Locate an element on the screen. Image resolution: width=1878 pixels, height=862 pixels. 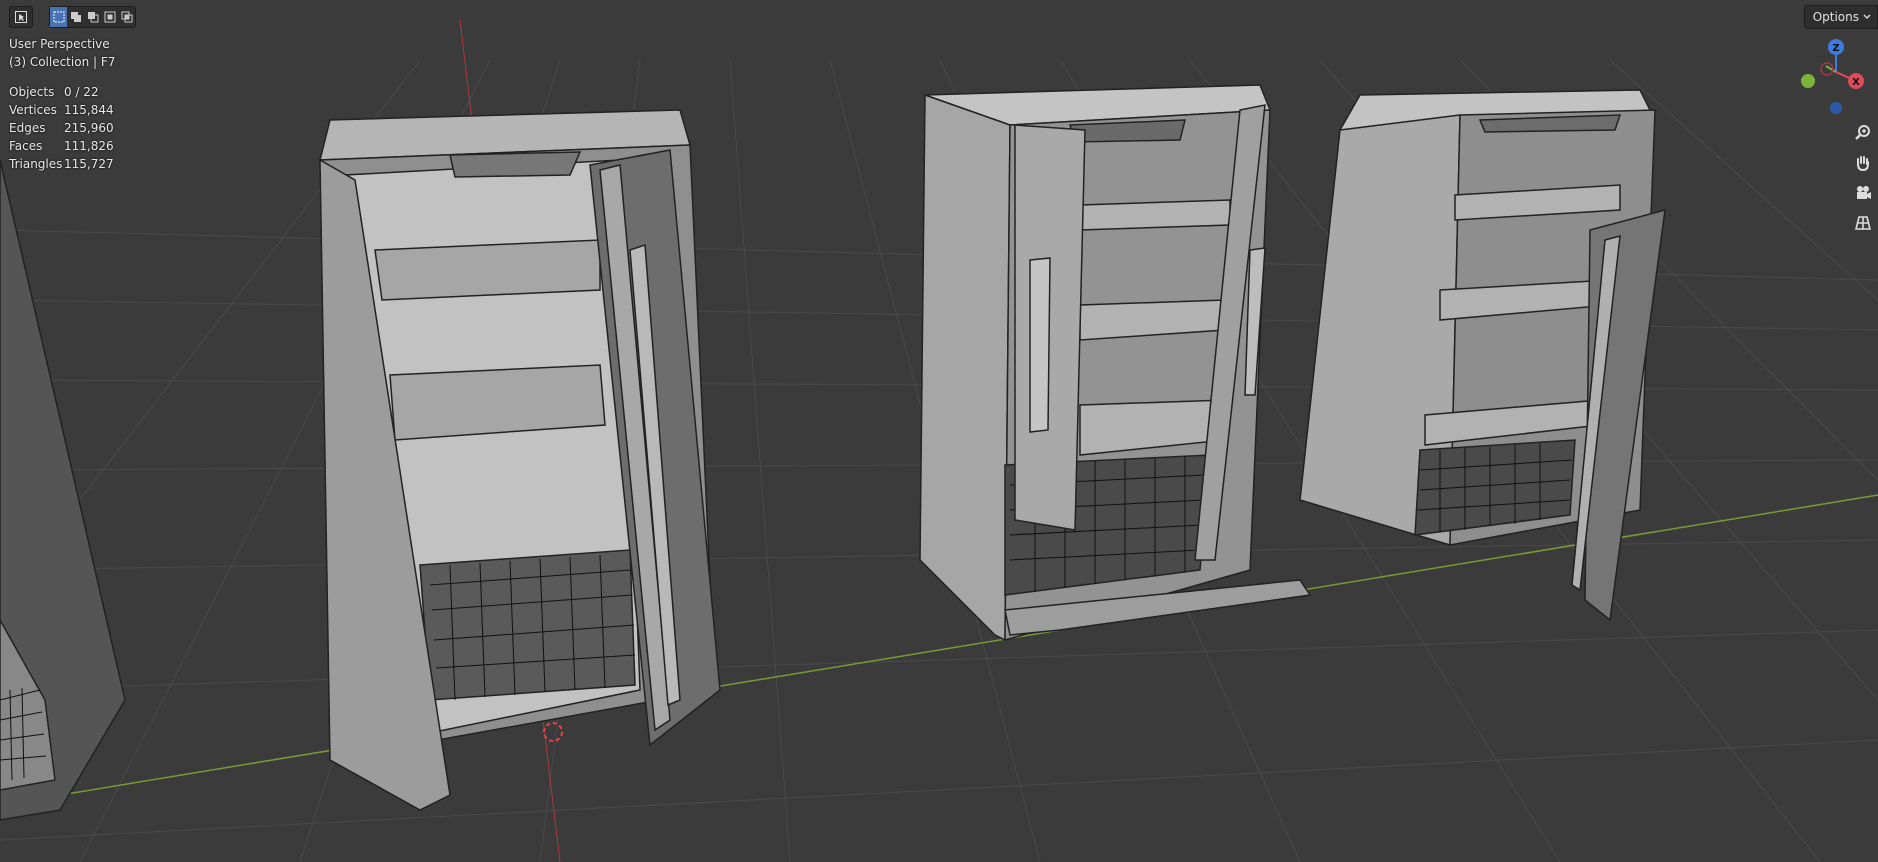
tweak-tool-icon is located at coordinates (21, 17).